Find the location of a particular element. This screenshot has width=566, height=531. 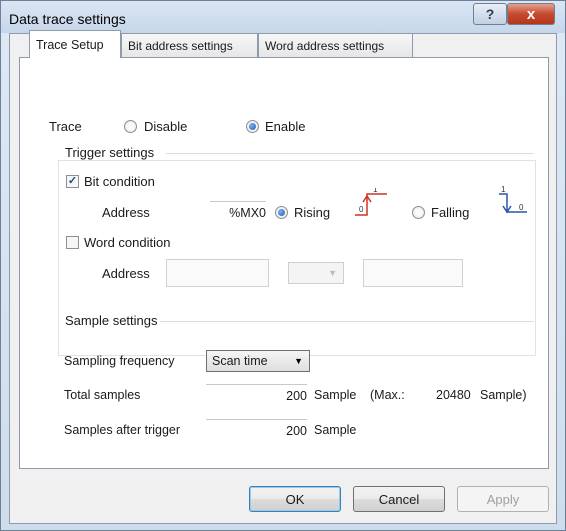

apply-button: Apply is located at coordinates (503, 499).